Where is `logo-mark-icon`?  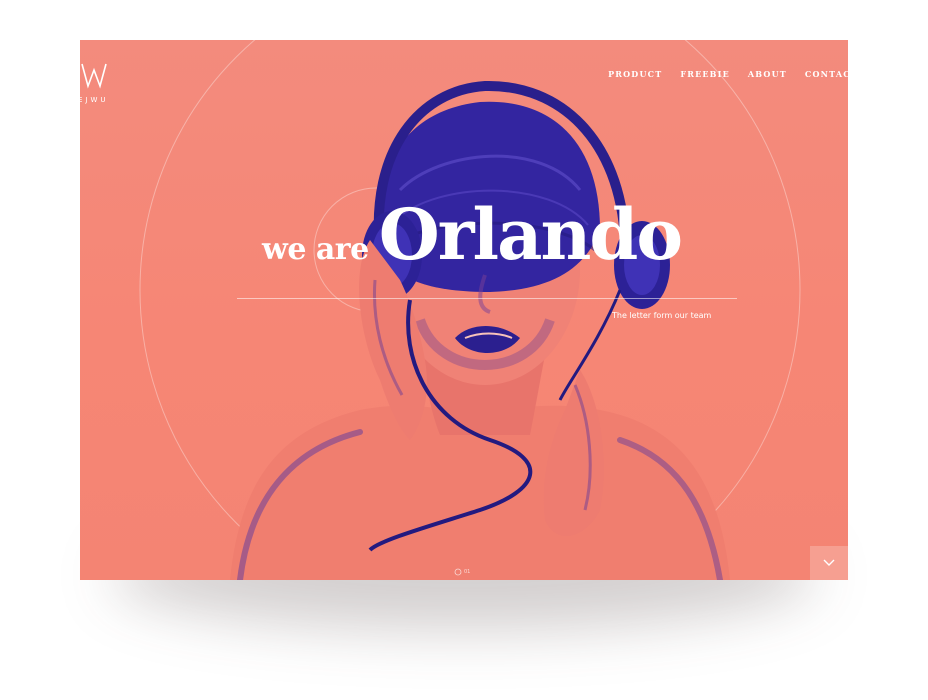
logo-mark-icon is located at coordinates (94, 76).